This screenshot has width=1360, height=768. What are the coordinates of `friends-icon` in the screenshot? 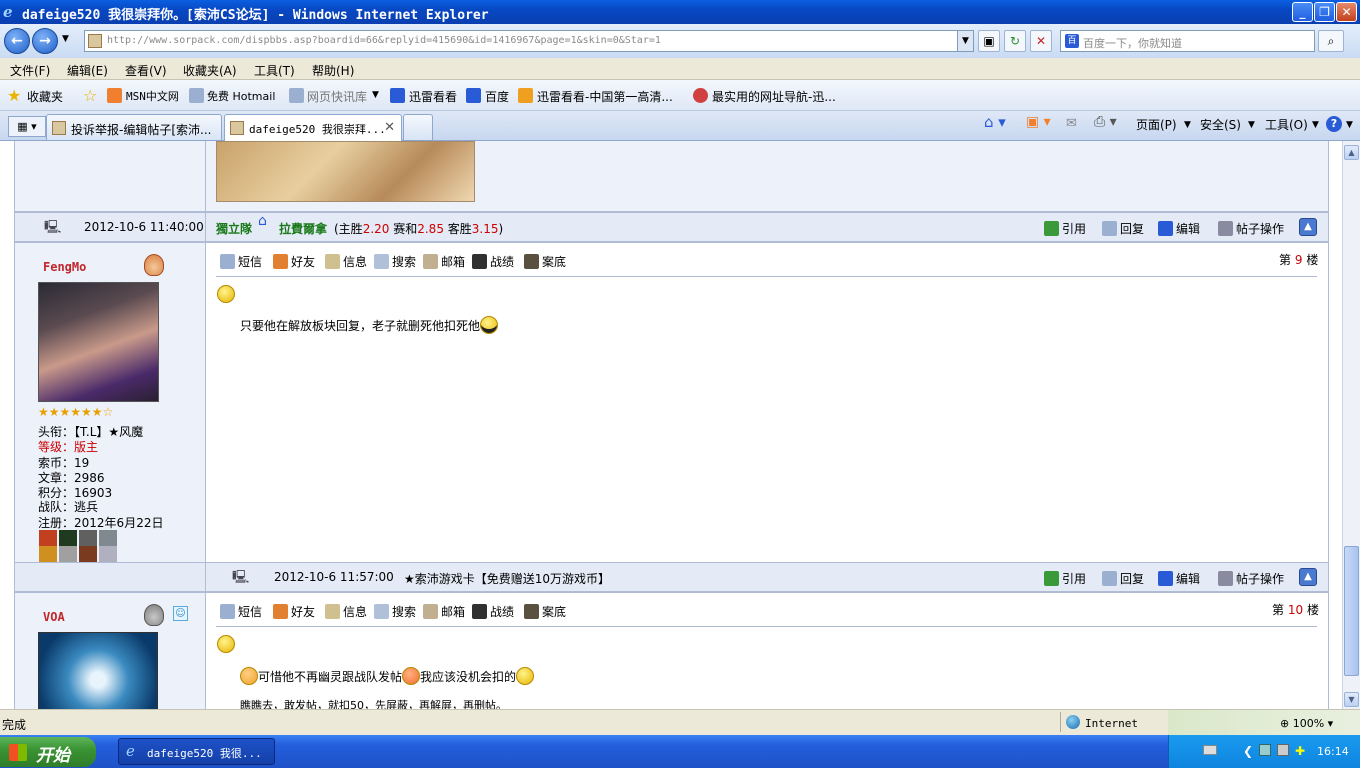 It's located at (280, 611).